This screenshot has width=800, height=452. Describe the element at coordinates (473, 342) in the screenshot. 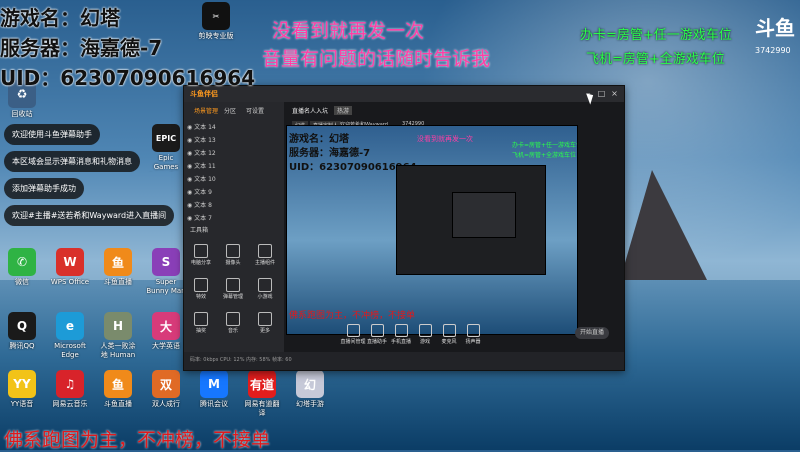

I see `bottom-tool-label: 扬声器` at that location.